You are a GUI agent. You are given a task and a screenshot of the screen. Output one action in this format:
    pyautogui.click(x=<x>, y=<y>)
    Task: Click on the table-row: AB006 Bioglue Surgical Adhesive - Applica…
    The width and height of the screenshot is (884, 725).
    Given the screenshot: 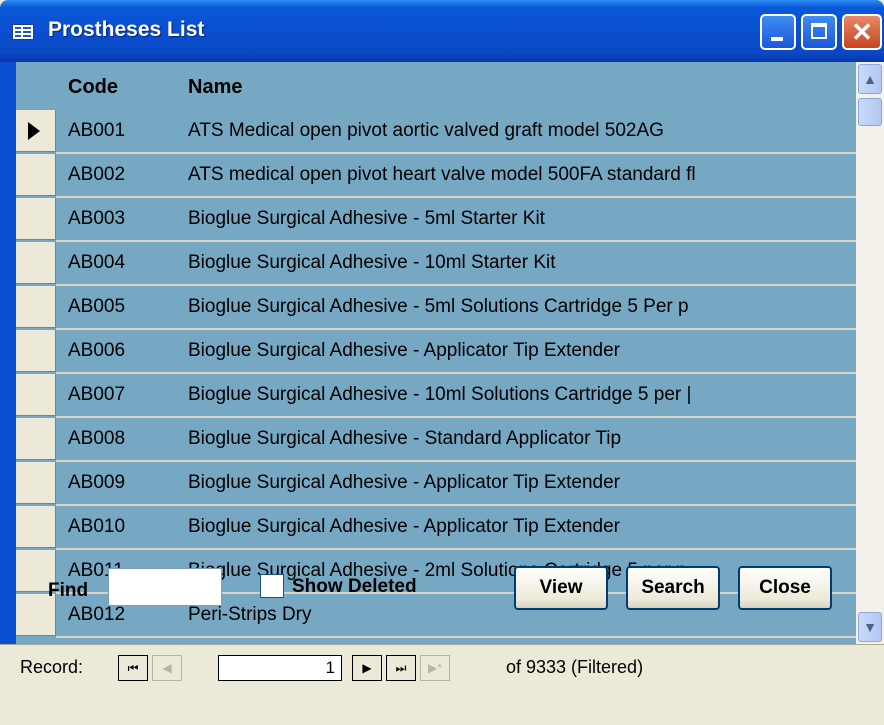 What is the action you would take?
    pyautogui.click(x=436, y=352)
    